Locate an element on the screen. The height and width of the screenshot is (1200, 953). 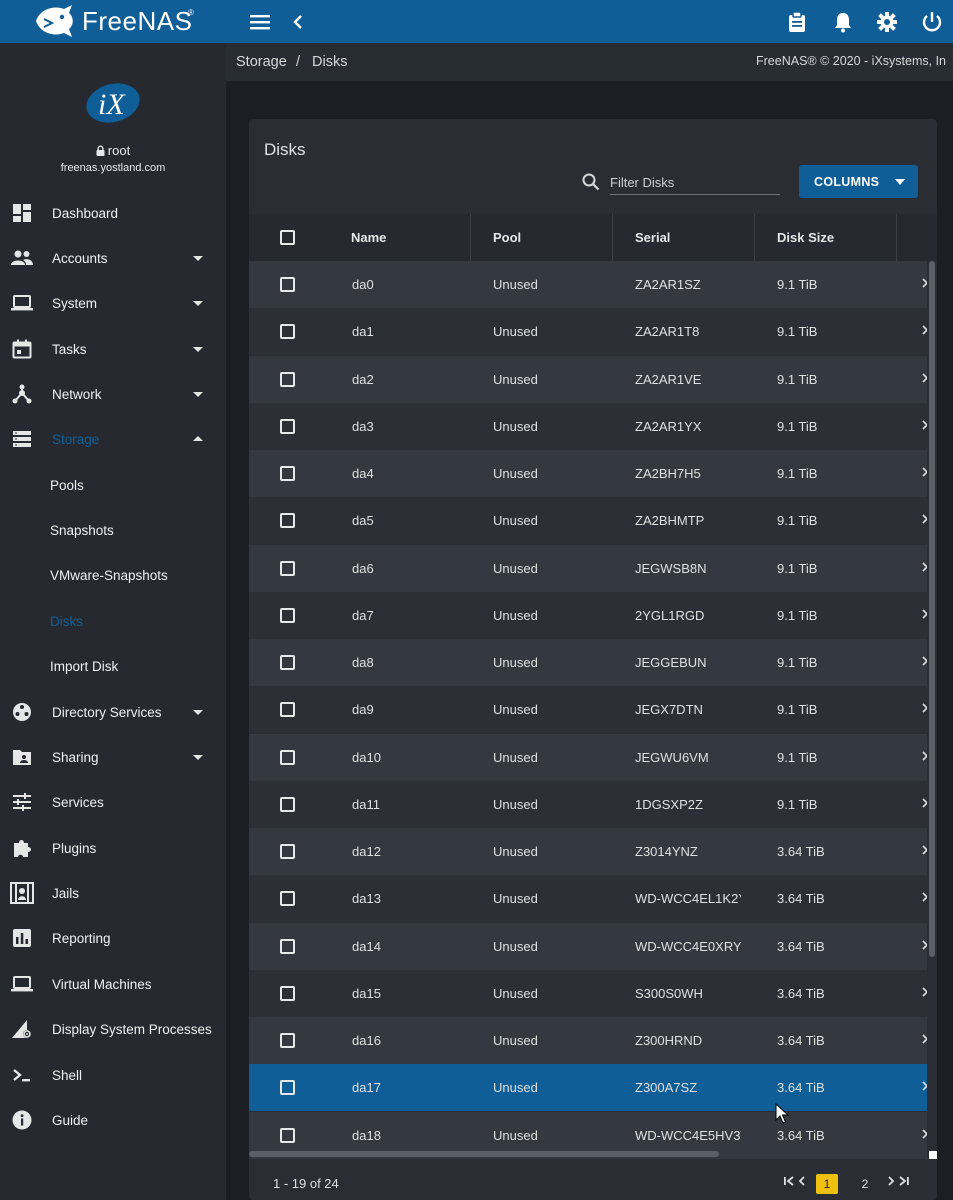
column-header-pool: Pool is located at coordinates (507, 237).